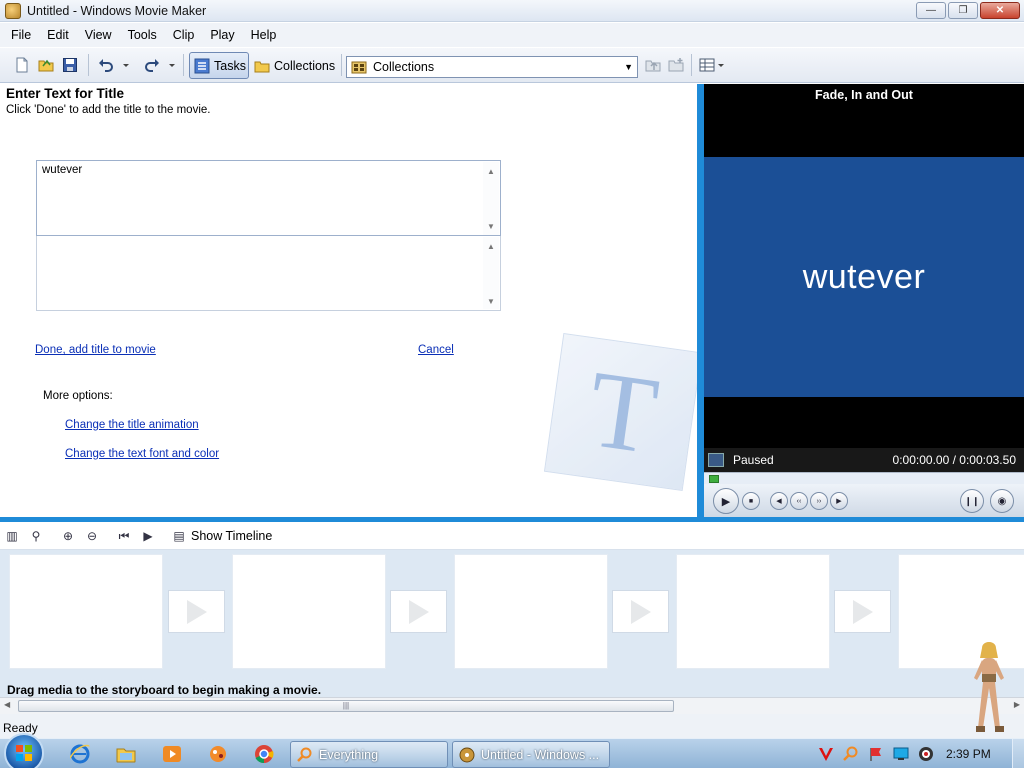  Describe the element at coordinates (152, 65) in the screenshot. I see `redo-icon` at that location.